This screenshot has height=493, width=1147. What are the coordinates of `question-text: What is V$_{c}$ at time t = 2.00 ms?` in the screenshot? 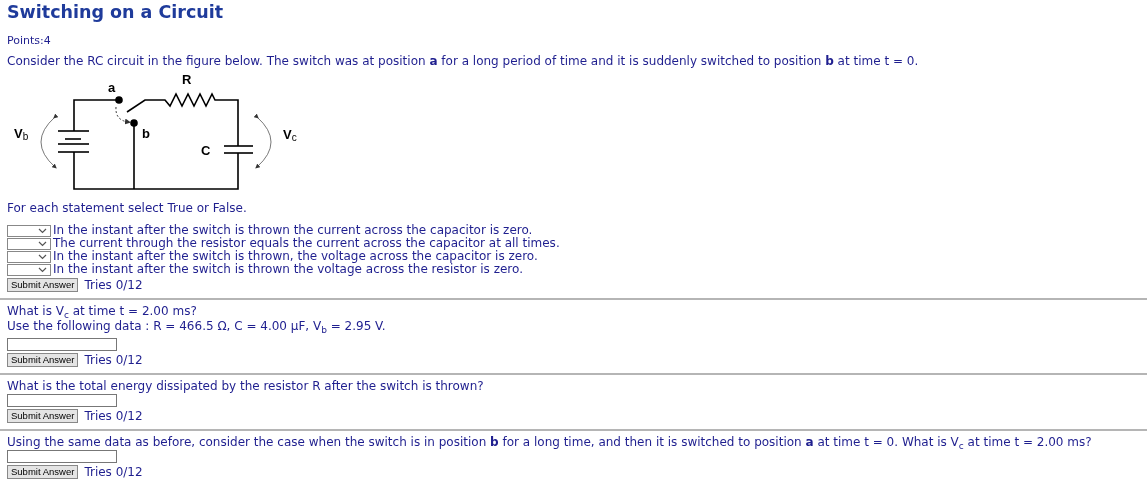 It's located at (102, 311).